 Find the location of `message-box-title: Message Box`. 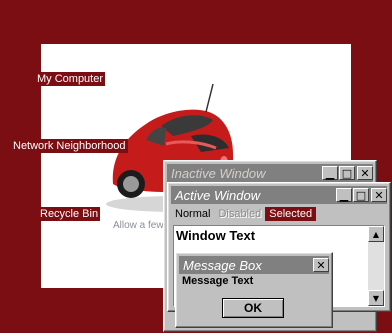

message-box-title: Message Box is located at coordinates (222, 265).